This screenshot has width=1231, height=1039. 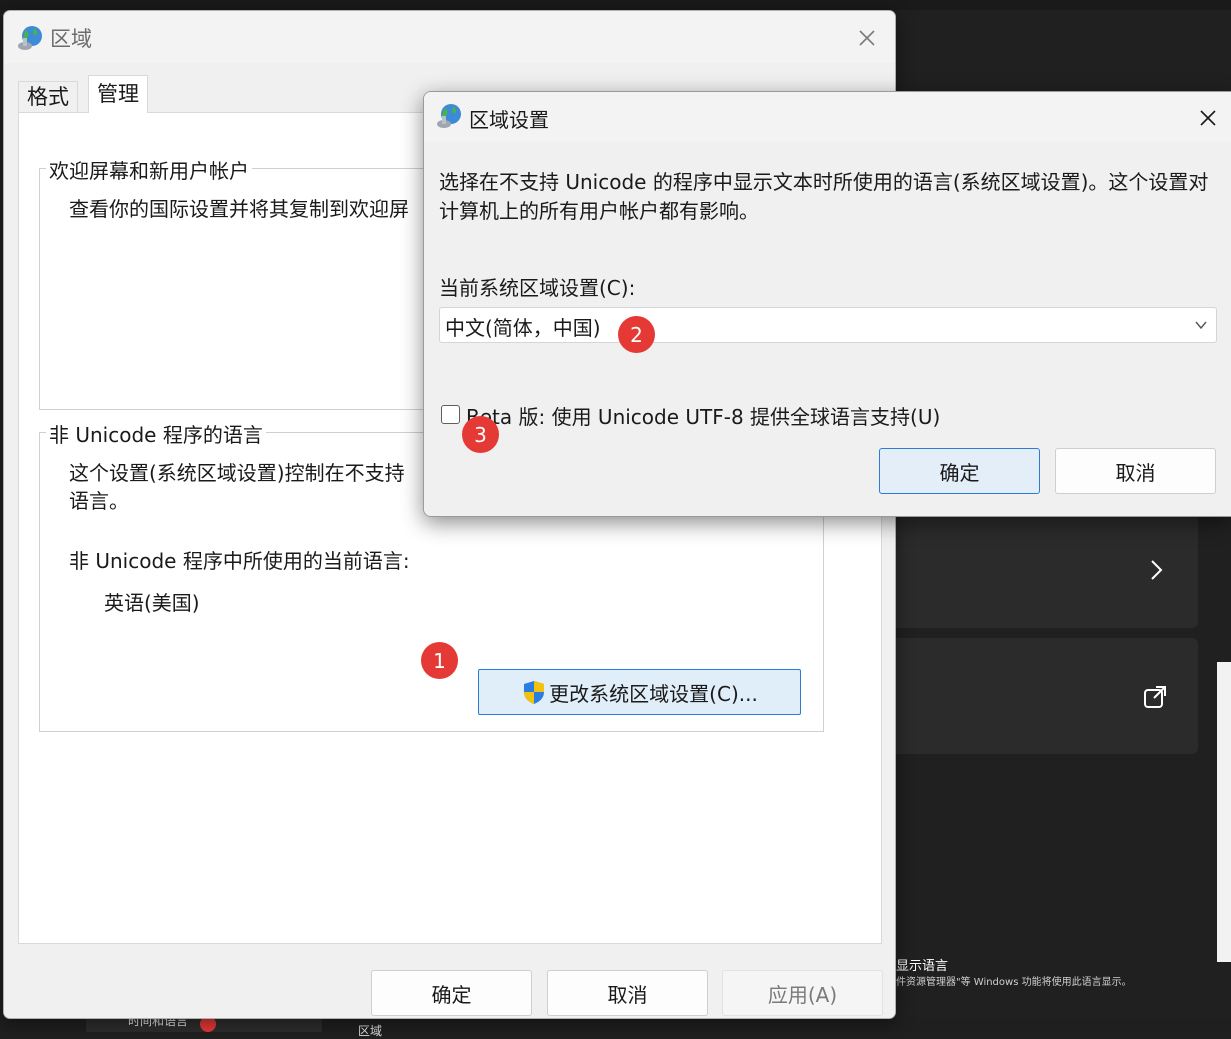 I want to click on beta-utf8-label: Beta 版: 使用 Unicode UTF-8 提供全球语言支持(U), so click(x=703, y=415).